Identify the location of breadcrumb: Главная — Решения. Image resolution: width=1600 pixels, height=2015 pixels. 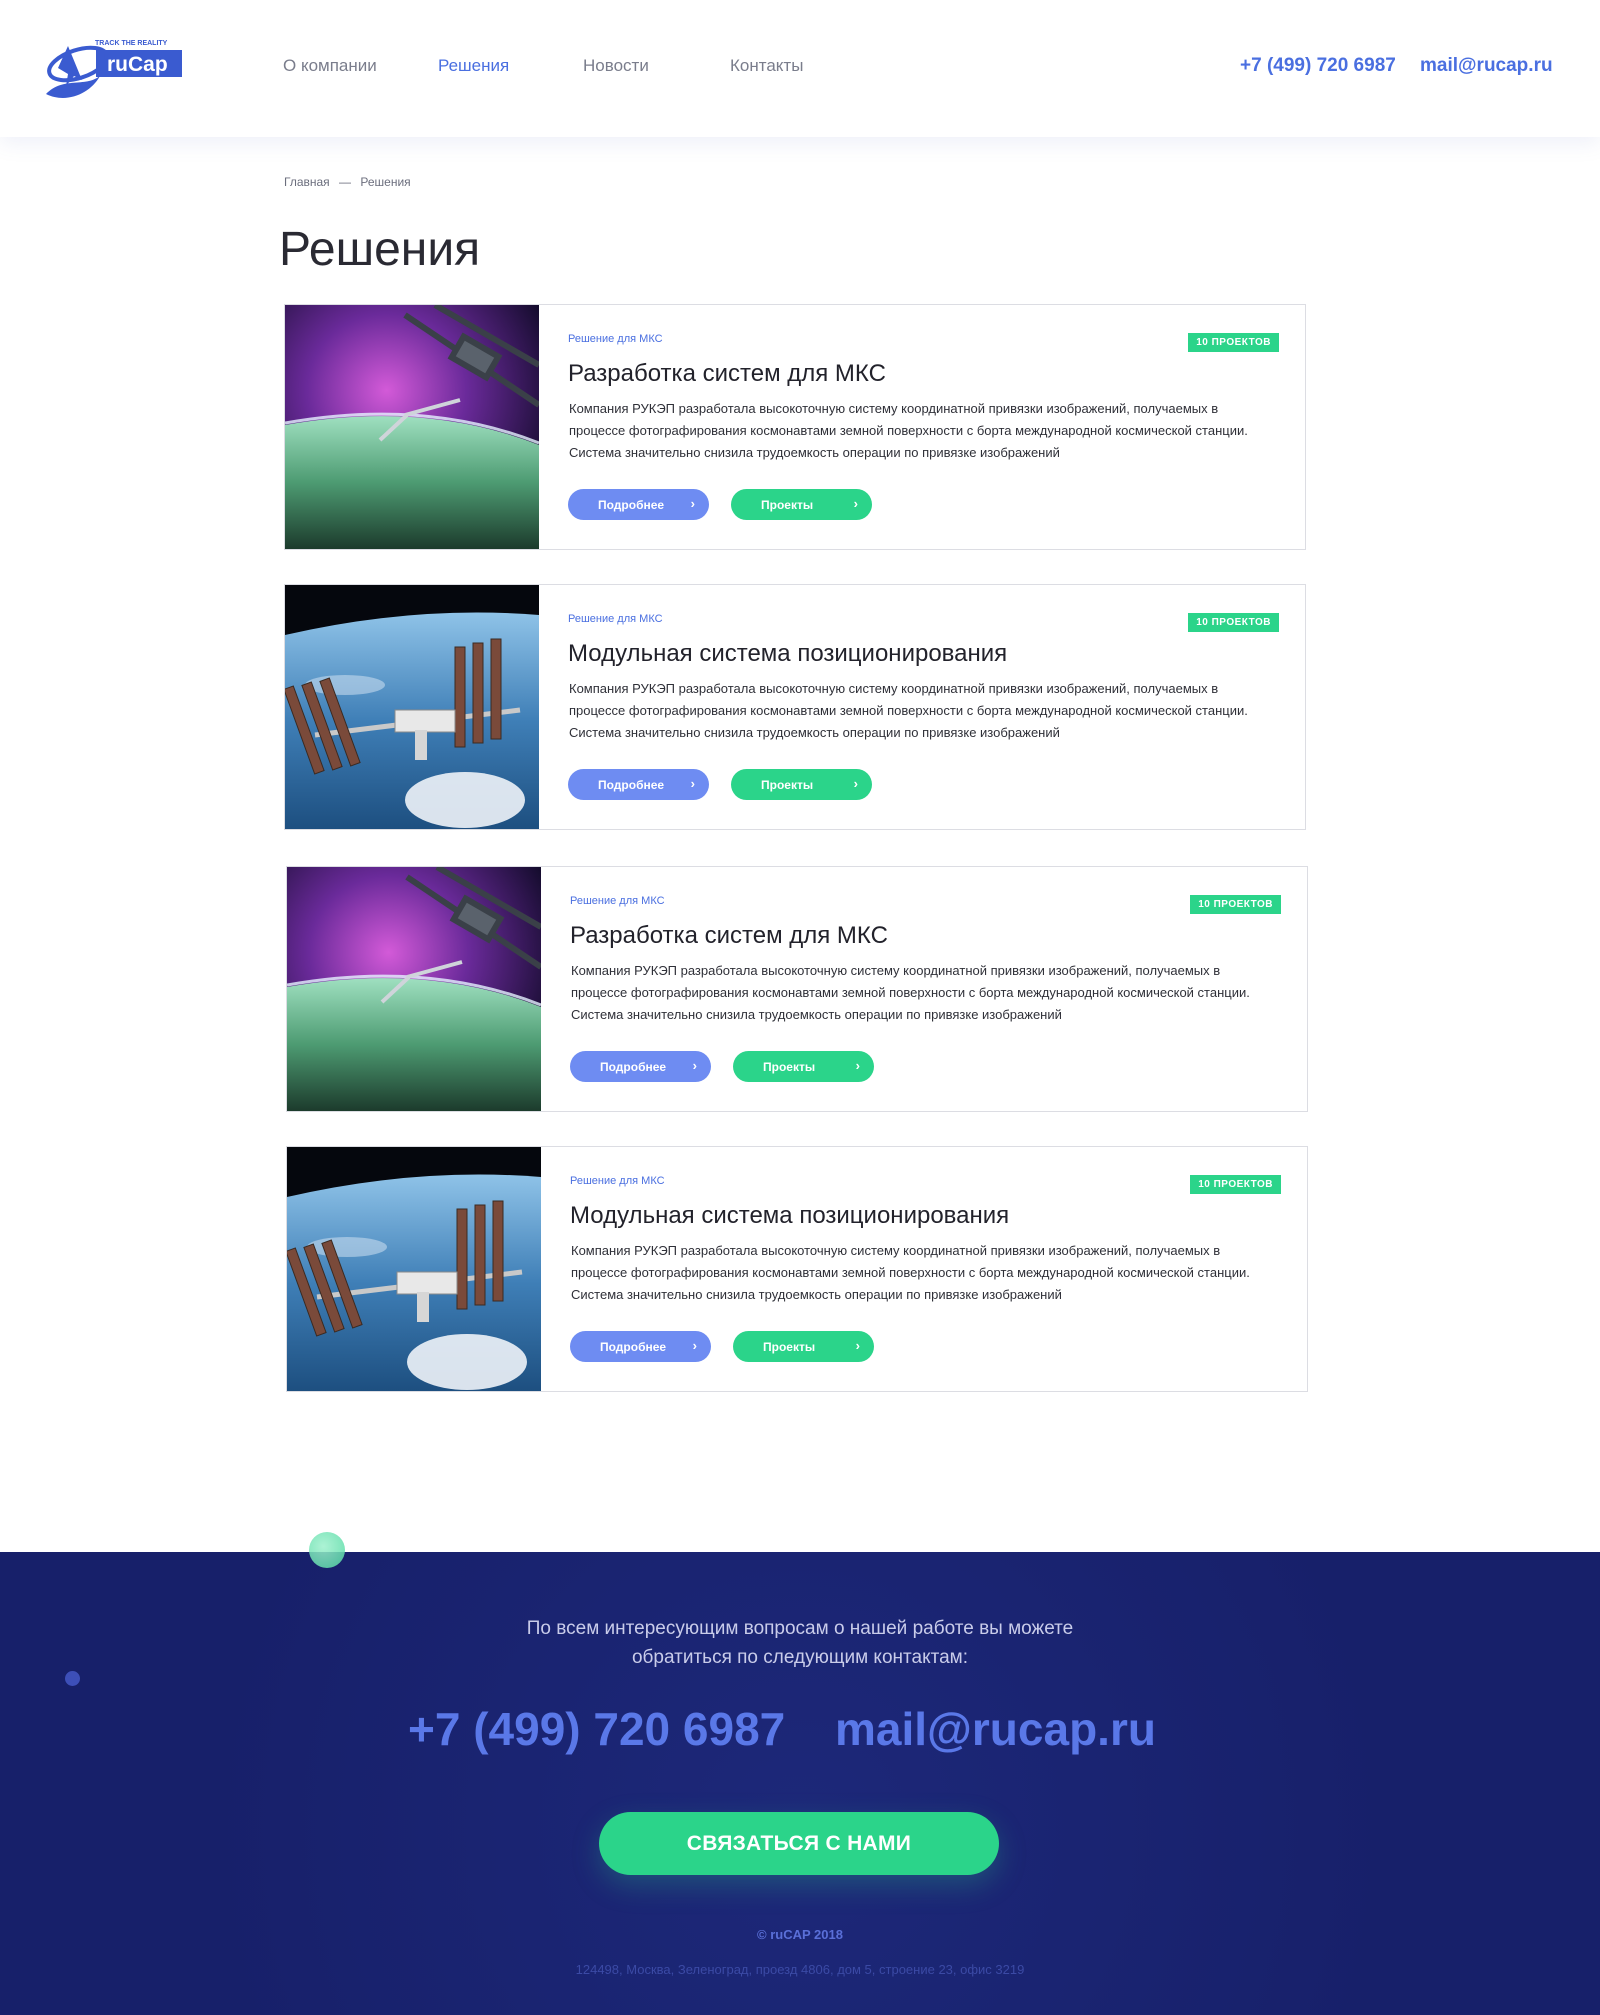
(350, 182).